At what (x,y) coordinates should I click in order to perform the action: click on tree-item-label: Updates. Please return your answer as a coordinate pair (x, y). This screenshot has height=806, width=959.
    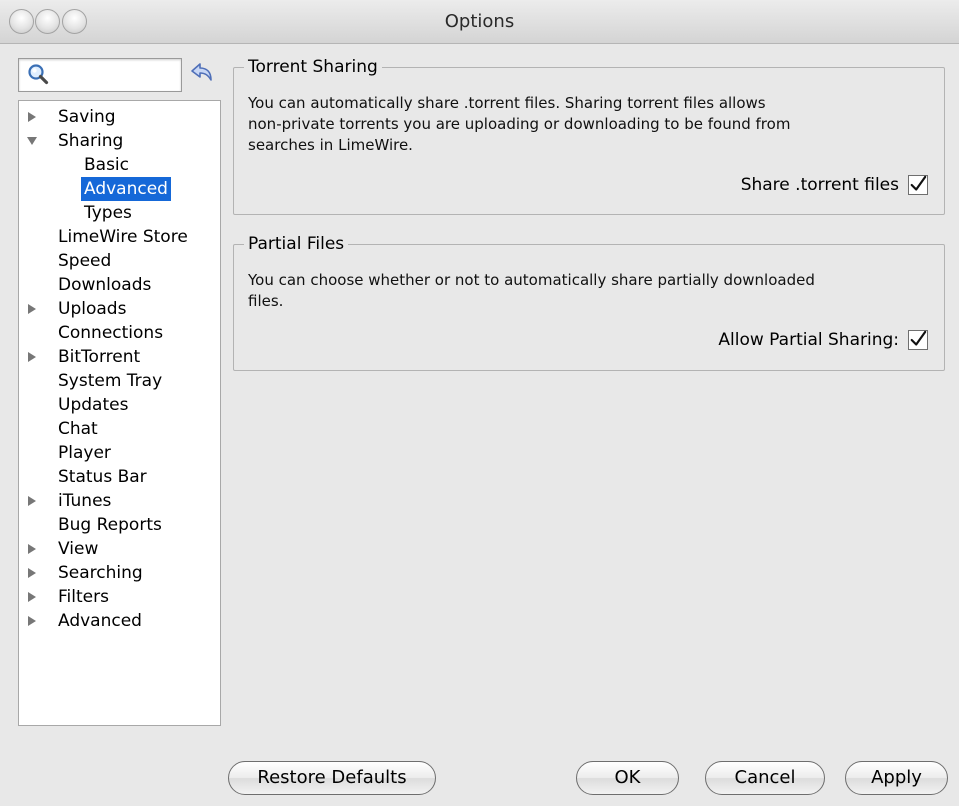
    Looking at the image, I should click on (93, 405).